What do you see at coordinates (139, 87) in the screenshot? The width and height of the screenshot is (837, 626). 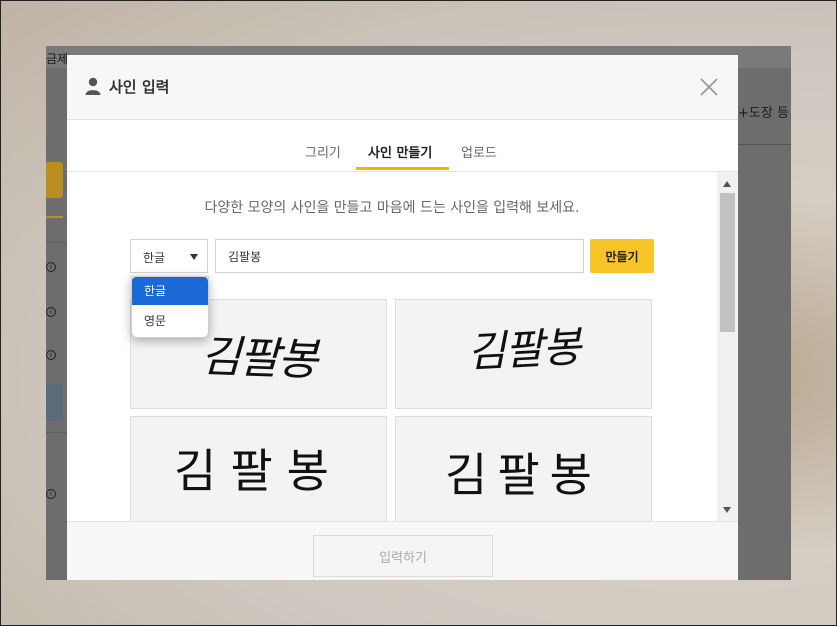 I see `modal-title: 사인 입력` at bounding box center [139, 87].